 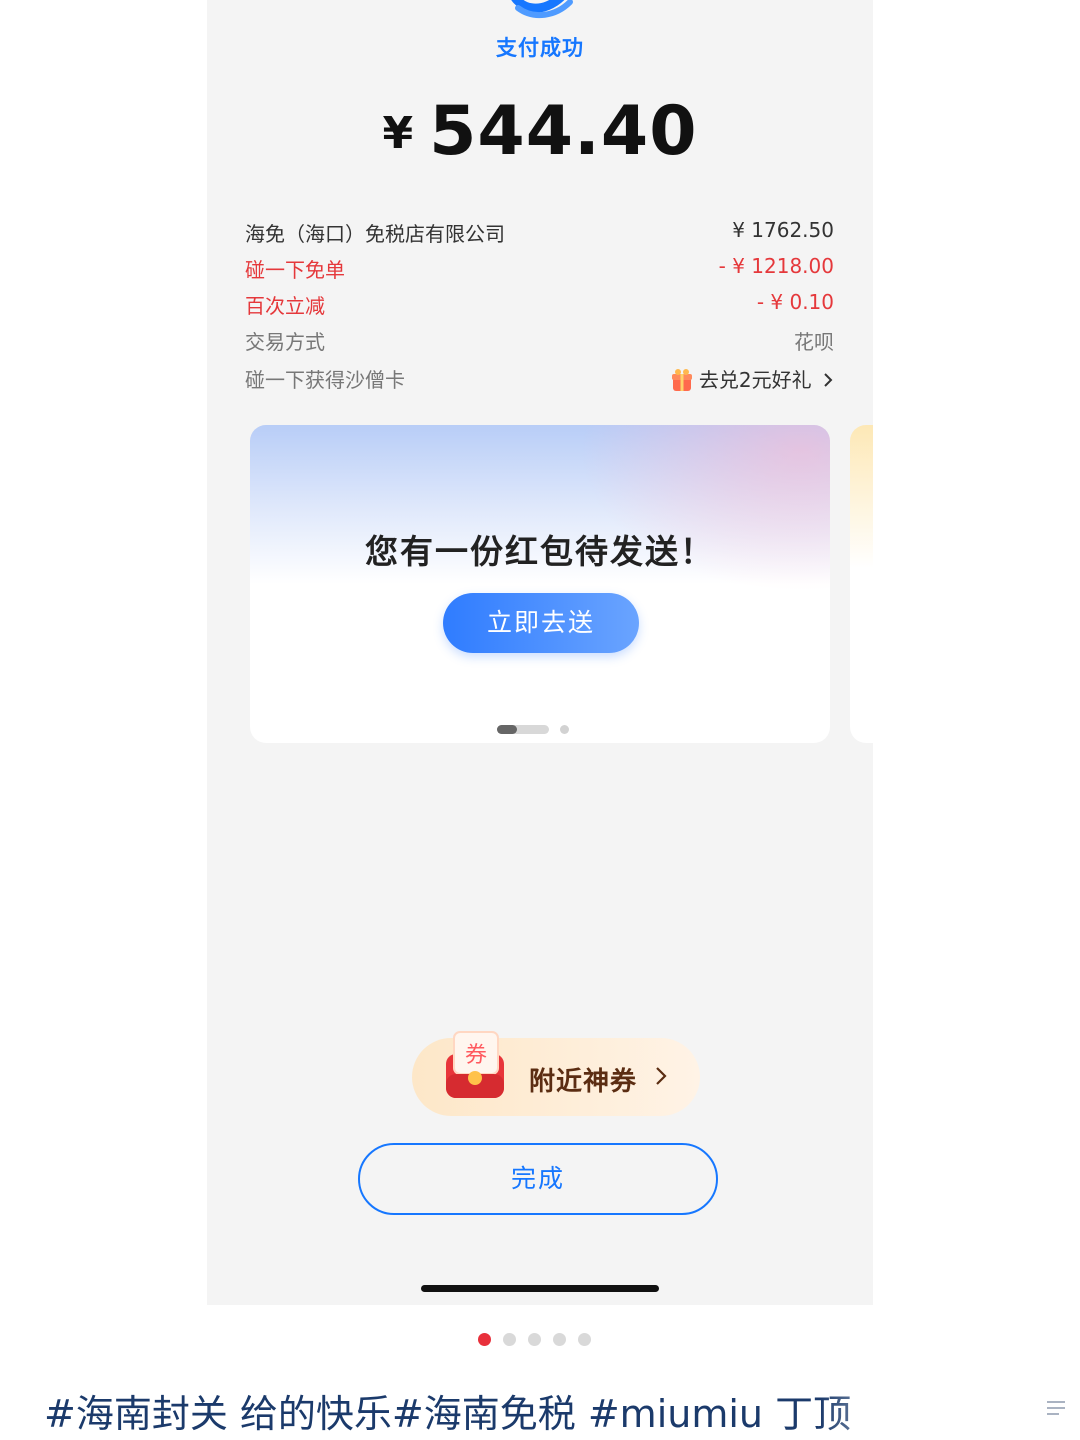 What do you see at coordinates (539, 269) in the screenshot?
I see `discount-row-free-order: 碰一下免单 - ¥ 1218.00` at bounding box center [539, 269].